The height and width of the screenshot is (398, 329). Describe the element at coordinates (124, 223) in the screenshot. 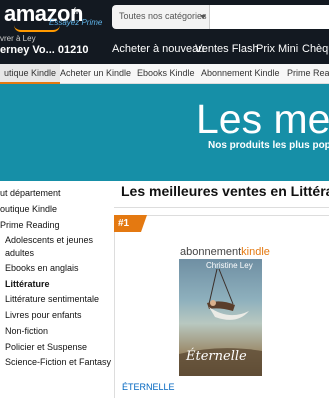

I see `rank-number: #1` at that location.